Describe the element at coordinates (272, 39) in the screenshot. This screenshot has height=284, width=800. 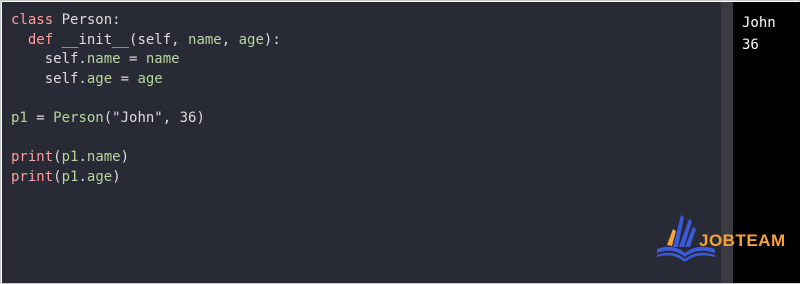
I see `code-token: ):` at that location.